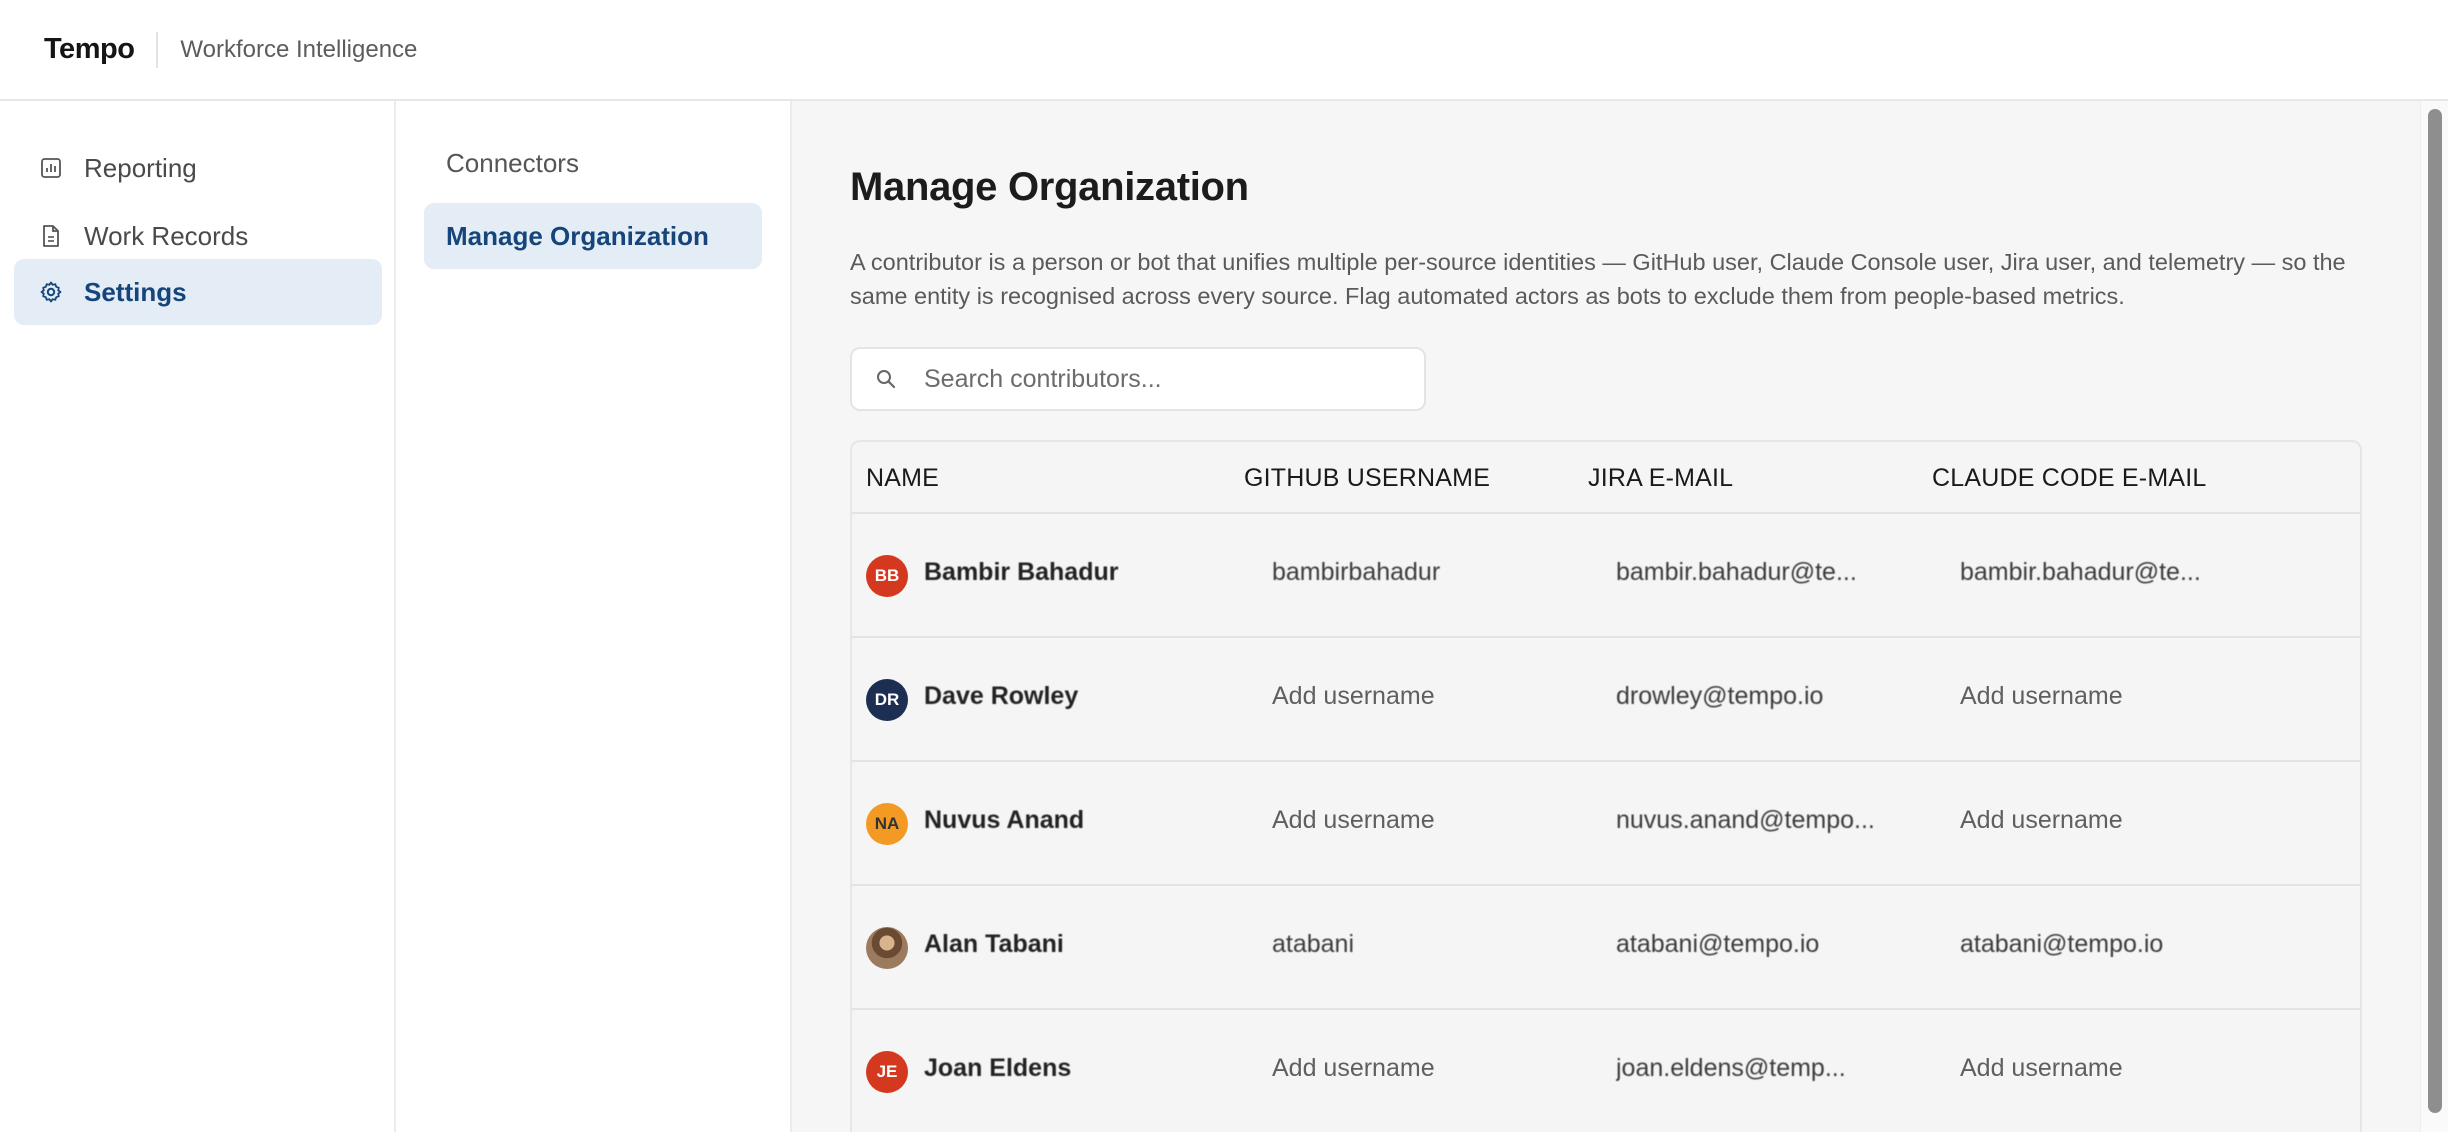  What do you see at coordinates (140, 167) in the screenshot?
I see `sidebar-item-label: Reporting` at bounding box center [140, 167].